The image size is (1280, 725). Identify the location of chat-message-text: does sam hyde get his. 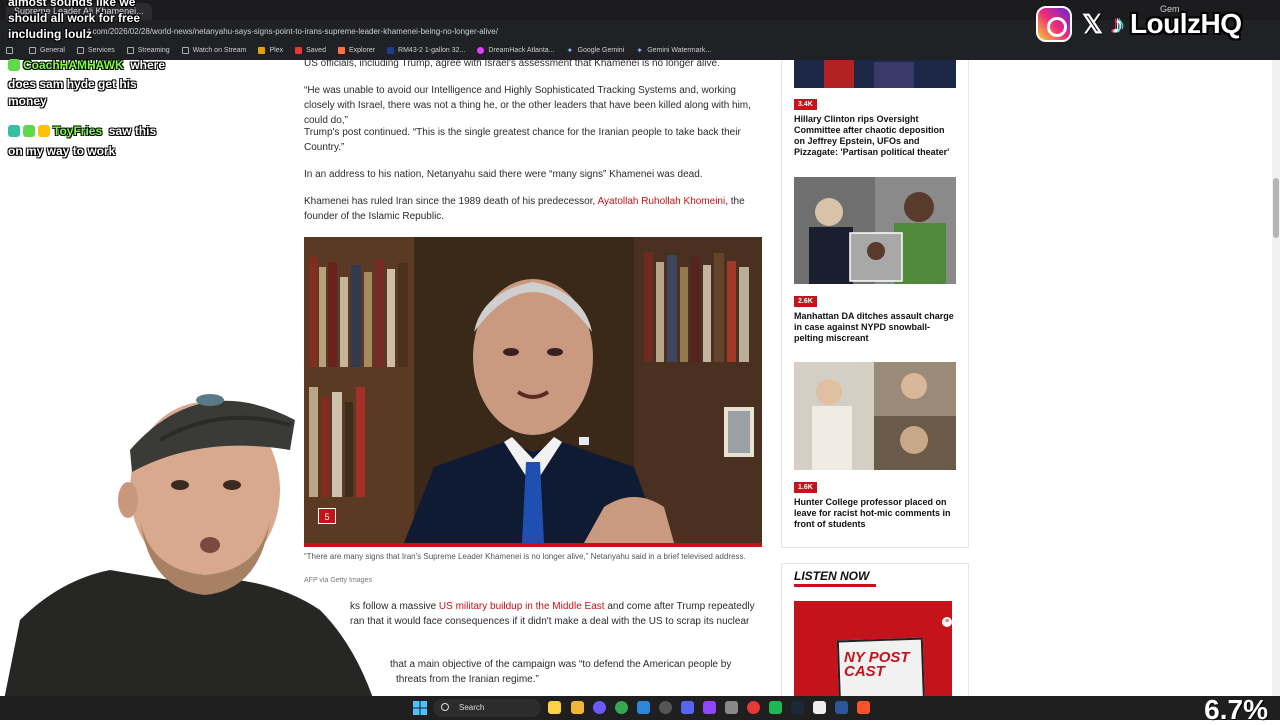
(72, 84).